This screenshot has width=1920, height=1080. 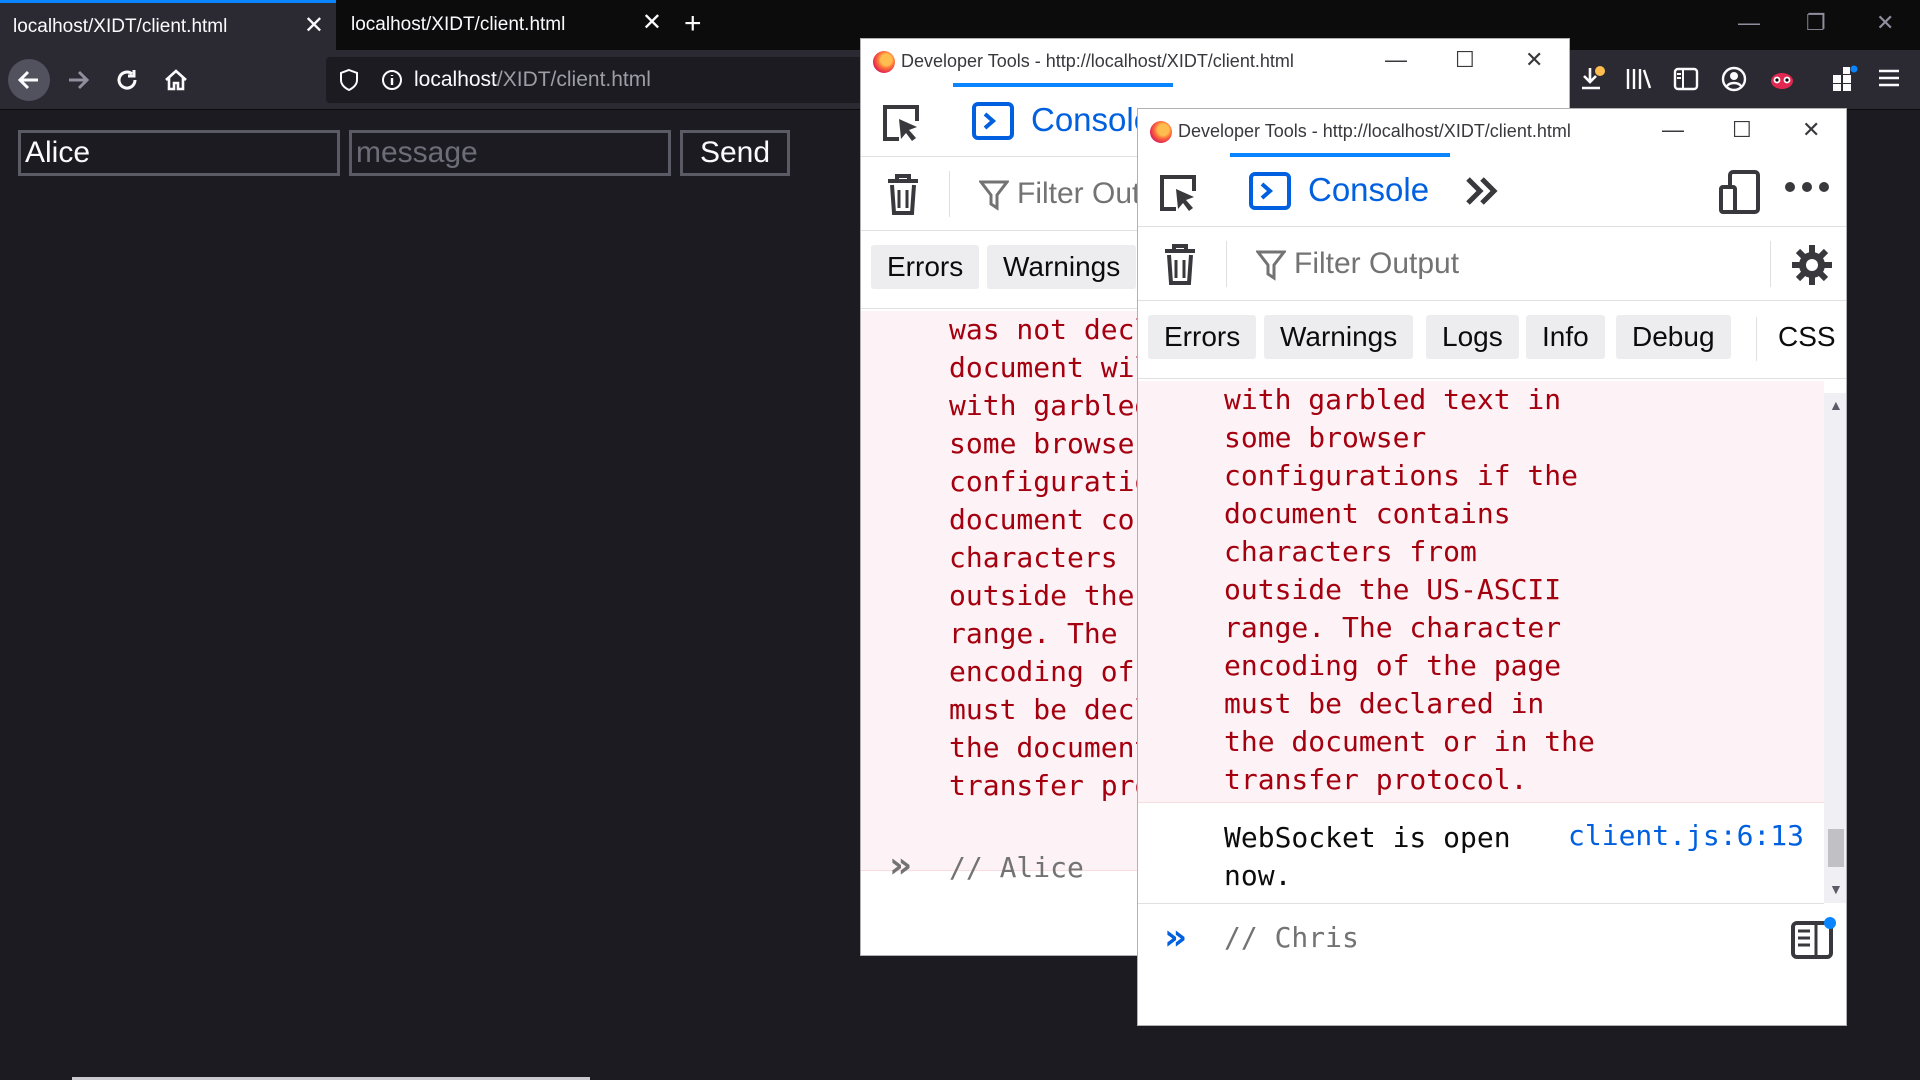 What do you see at coordinates (1481, 903) in the screenshot?
I see `console-divider` at bounding box center [1481, 903].